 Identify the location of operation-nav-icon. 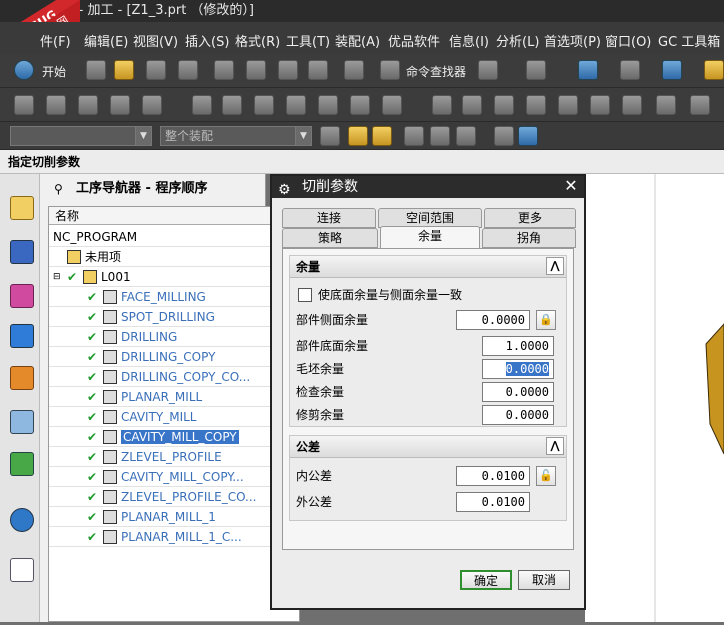
(22, 336).